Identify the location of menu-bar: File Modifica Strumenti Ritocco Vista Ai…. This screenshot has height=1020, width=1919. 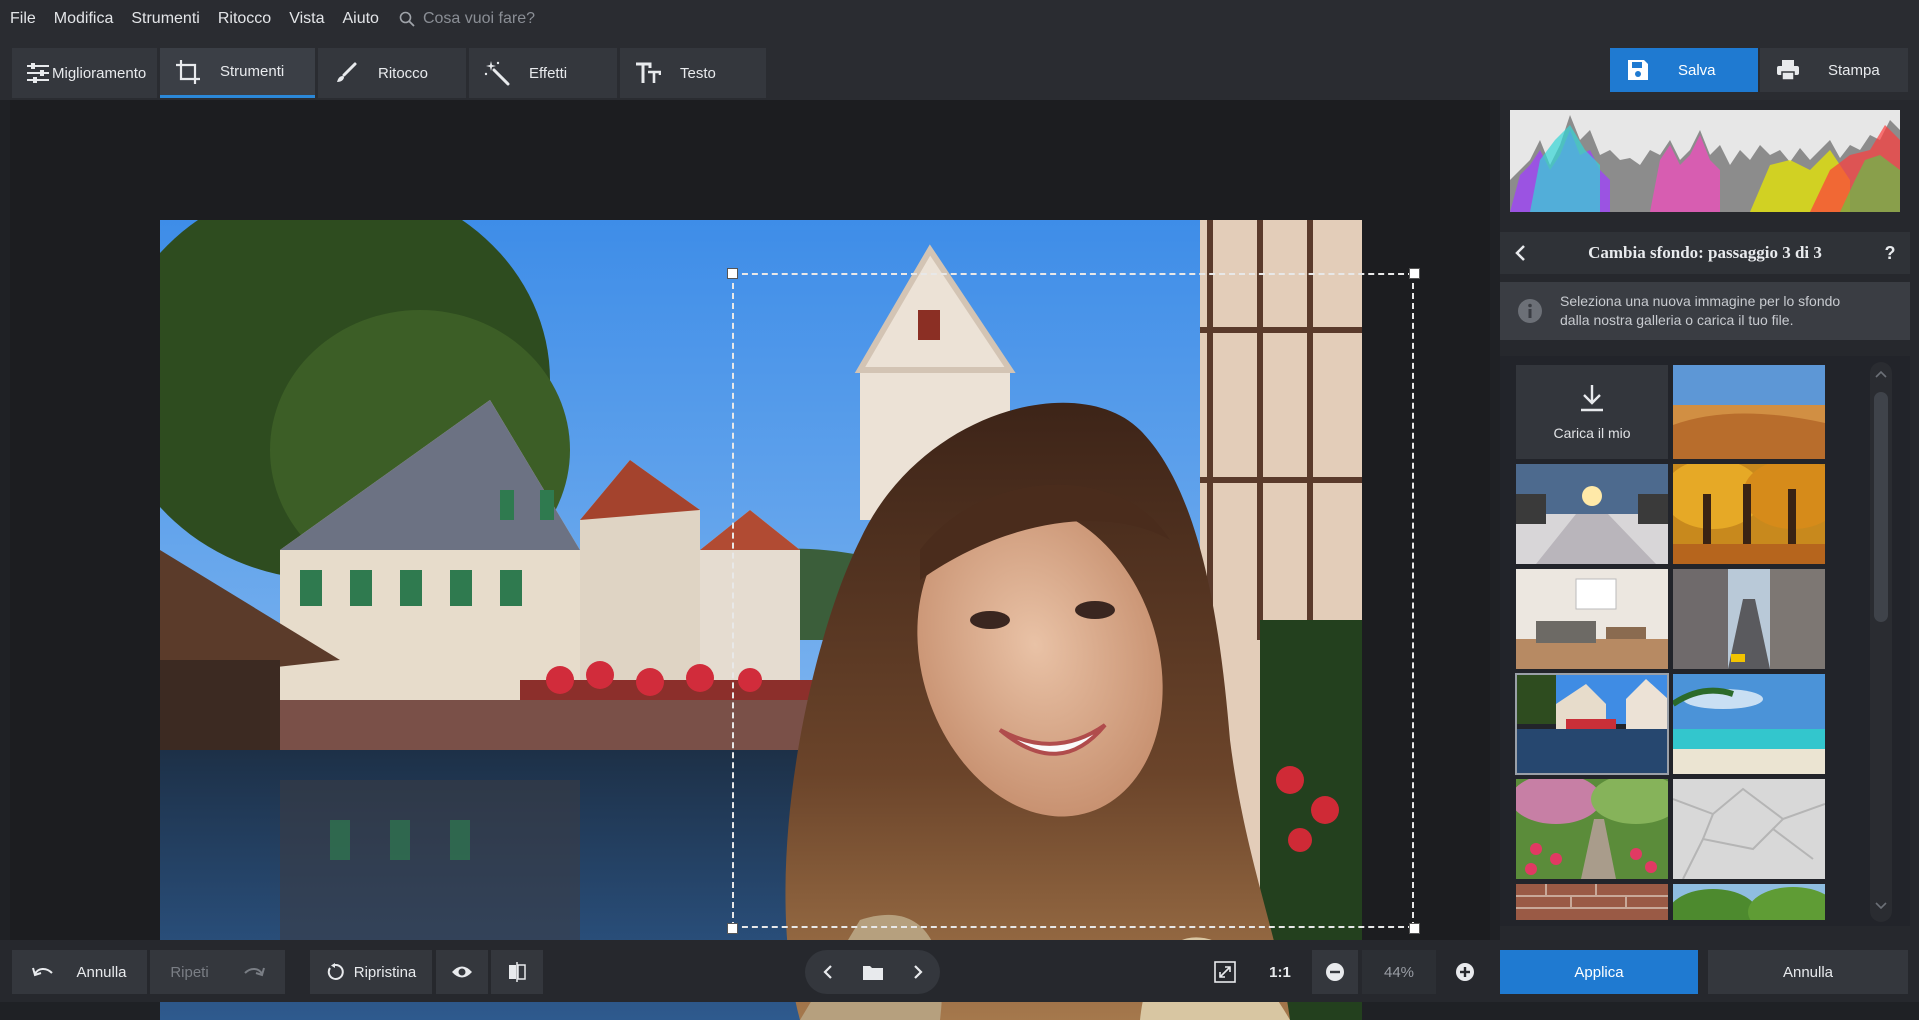
(959, 19).